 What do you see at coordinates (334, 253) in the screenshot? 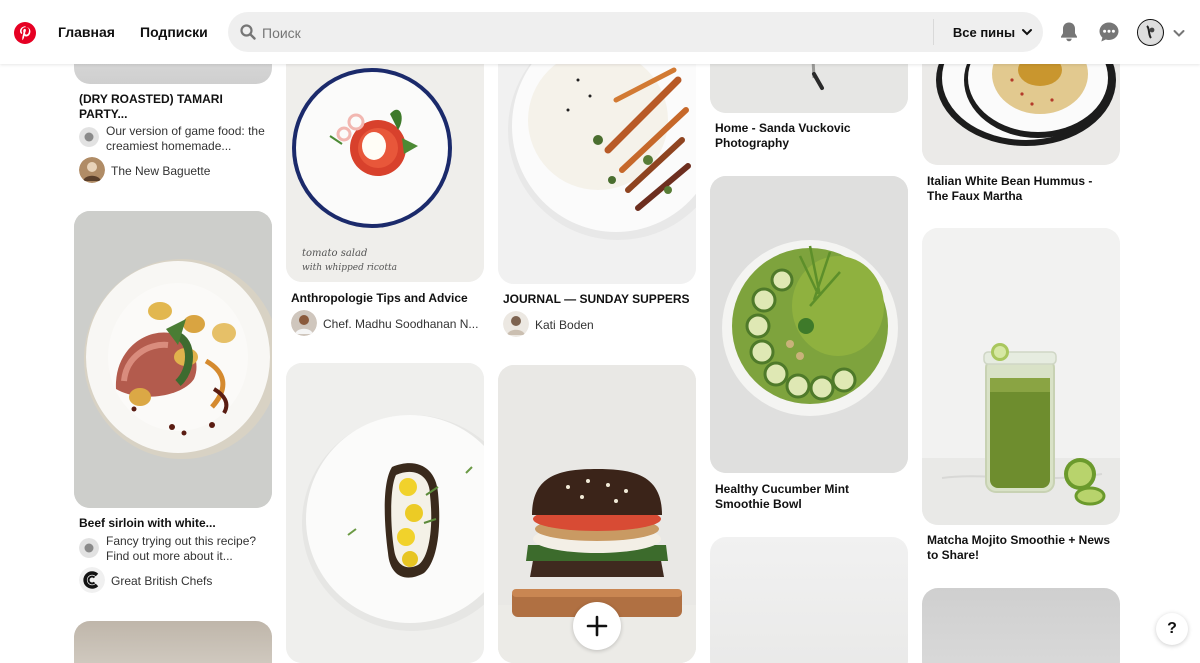
I see `image-caption: tomato salad` at bounding box center [334, 253].